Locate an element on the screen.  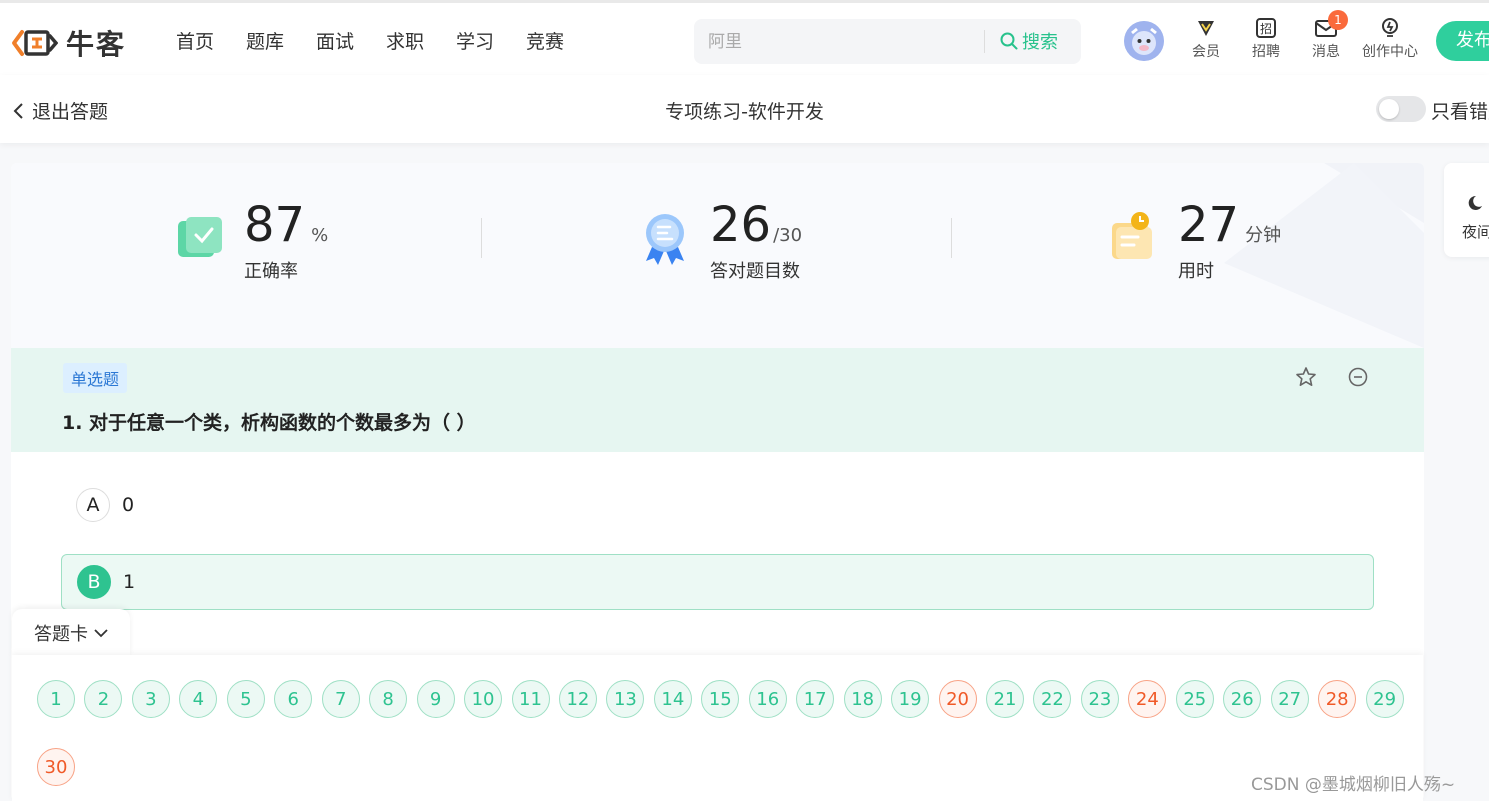
nav-interview: 面试 is located at coordinates (351, 40).